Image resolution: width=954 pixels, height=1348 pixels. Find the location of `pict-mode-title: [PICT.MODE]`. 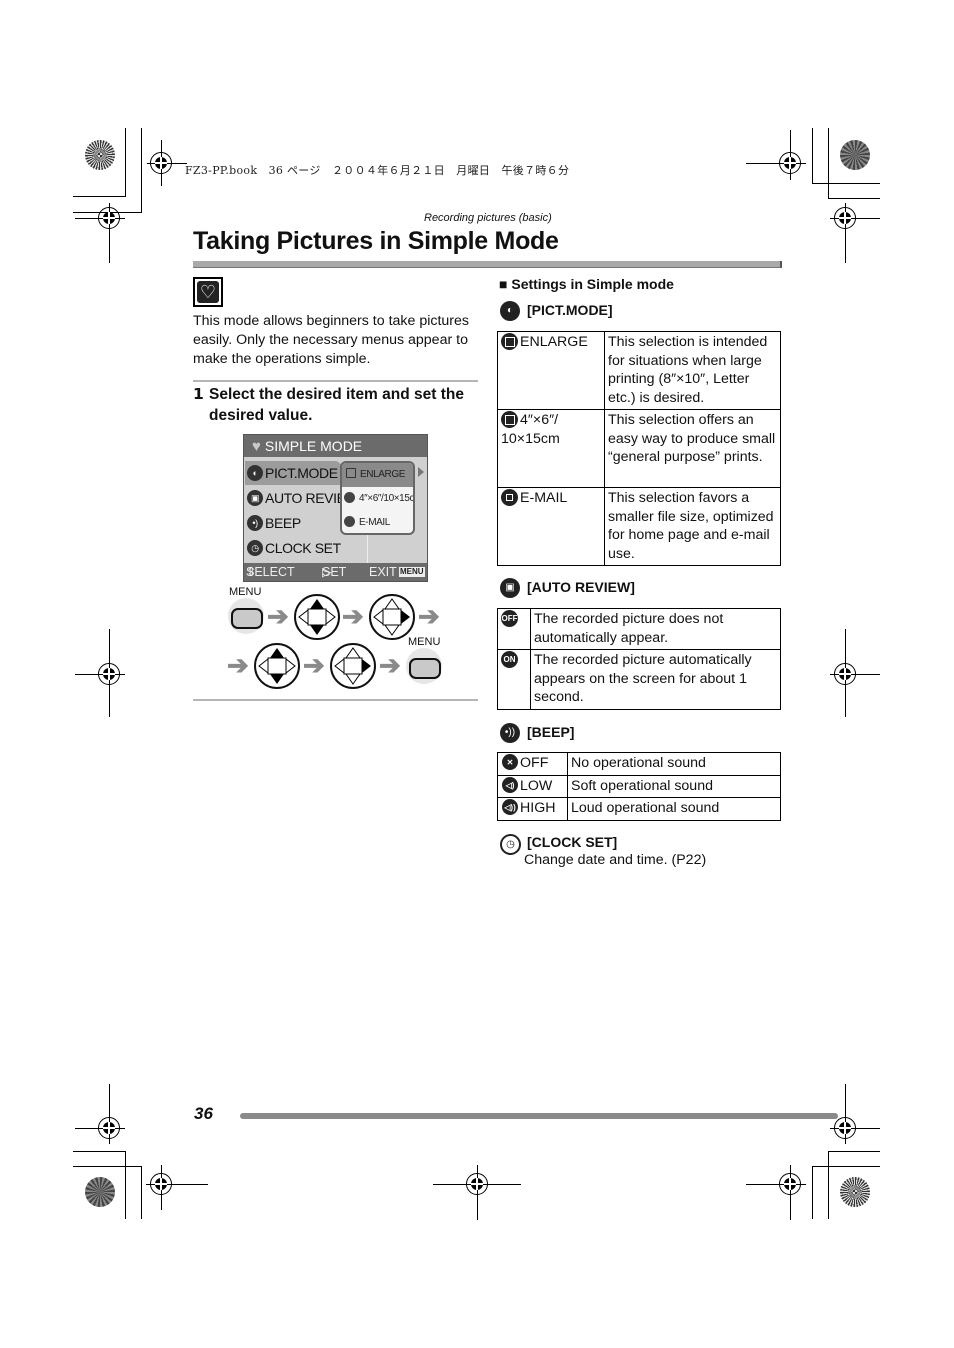

pict-mode-title: [PICT.MODE] is located at coordinates (570, 310).